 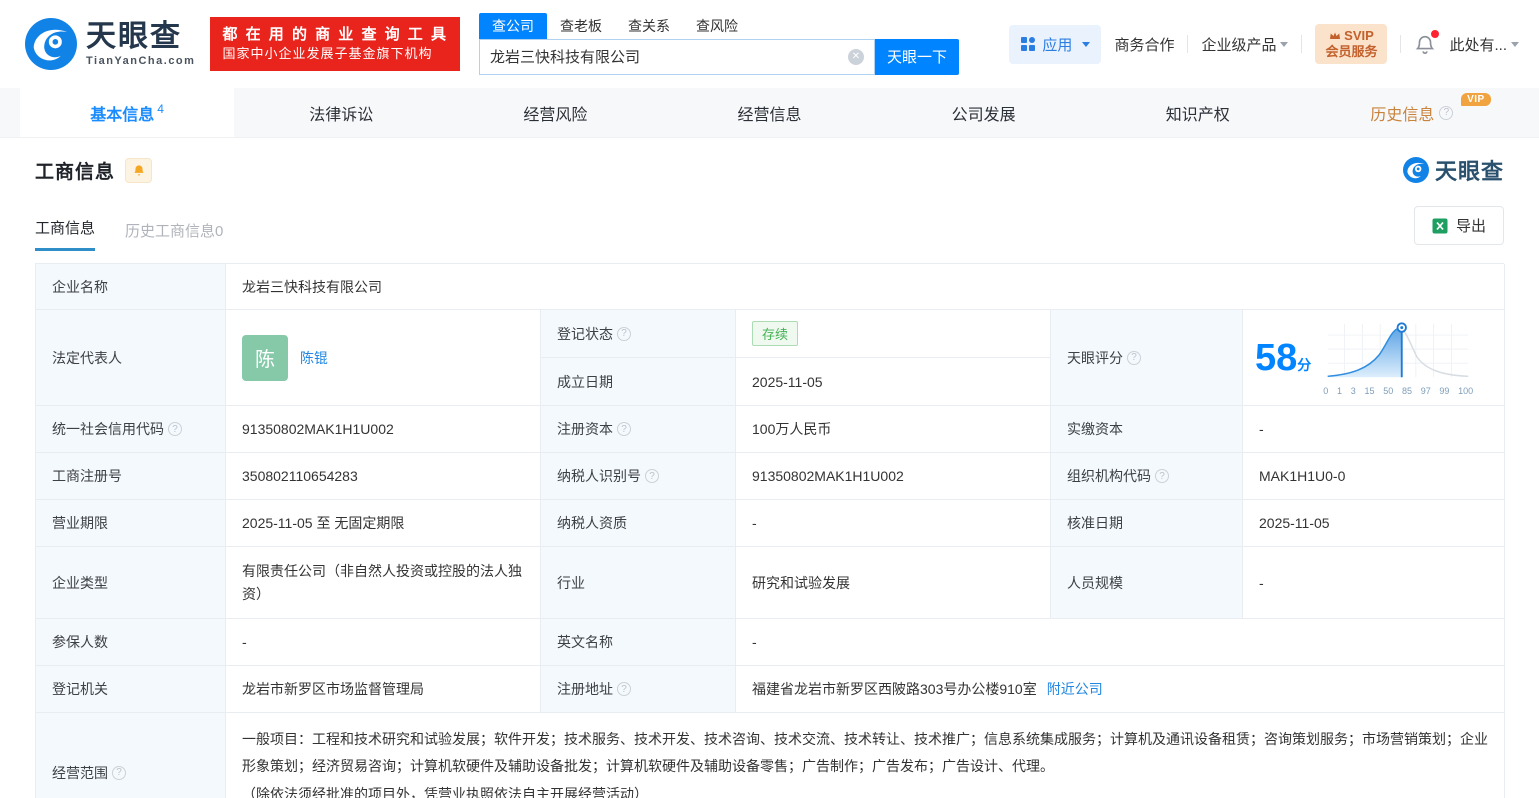 I want to click on export-button: 导出, so click(x=1458, y=225).